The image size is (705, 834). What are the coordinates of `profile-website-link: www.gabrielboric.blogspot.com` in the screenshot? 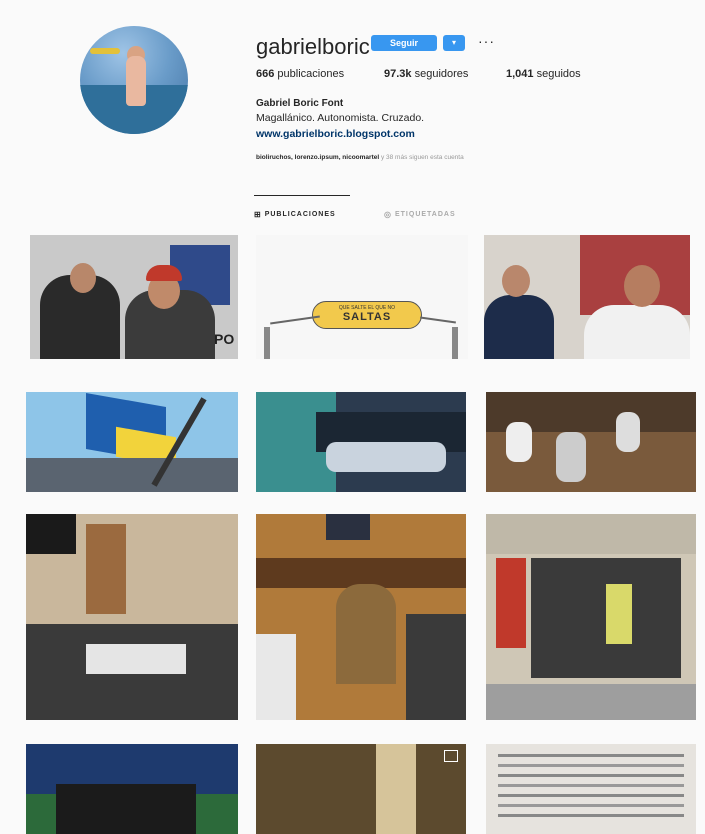 It's located at (335, 134).